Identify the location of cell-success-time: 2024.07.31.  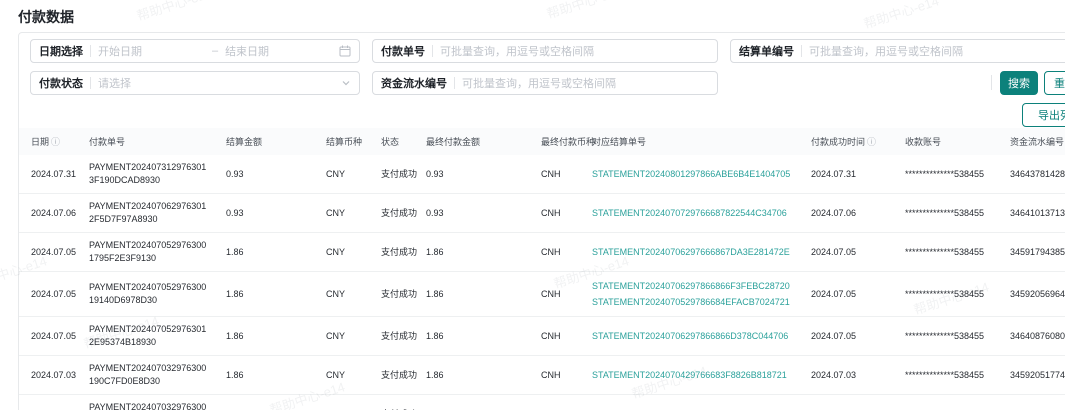
(850, 174).